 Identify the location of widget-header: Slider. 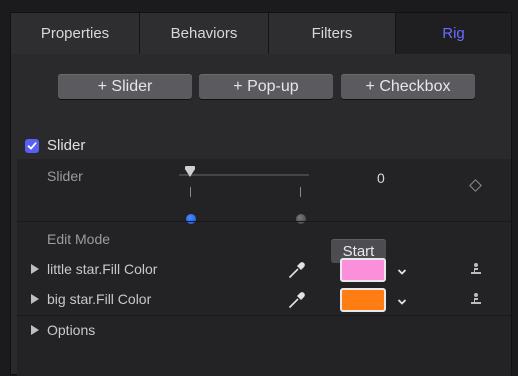
(261, 146).